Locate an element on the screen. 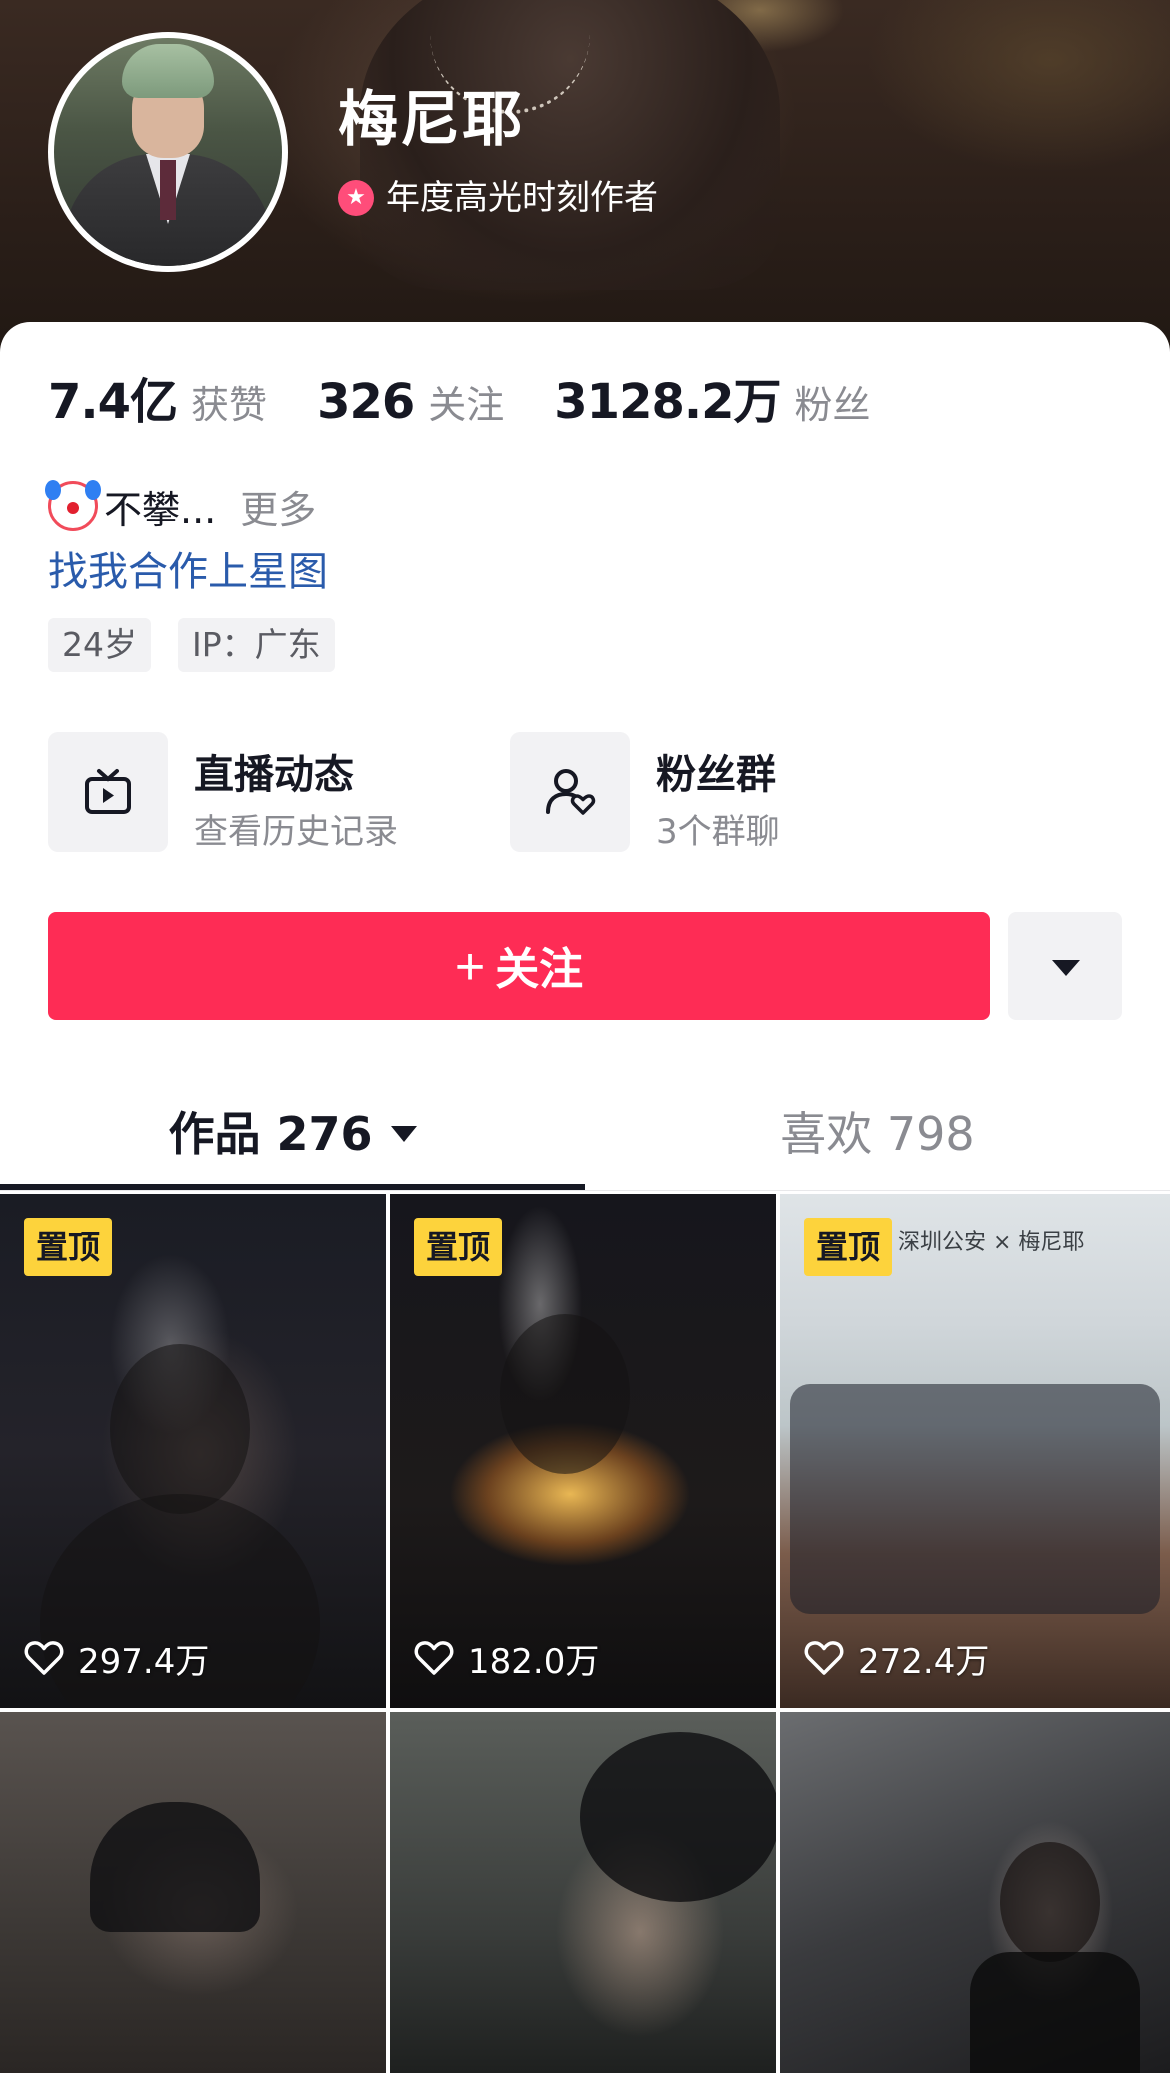 The image size is (1170, 2073). video-like-count: 272.4万 is located at coordinates (896, 1658).